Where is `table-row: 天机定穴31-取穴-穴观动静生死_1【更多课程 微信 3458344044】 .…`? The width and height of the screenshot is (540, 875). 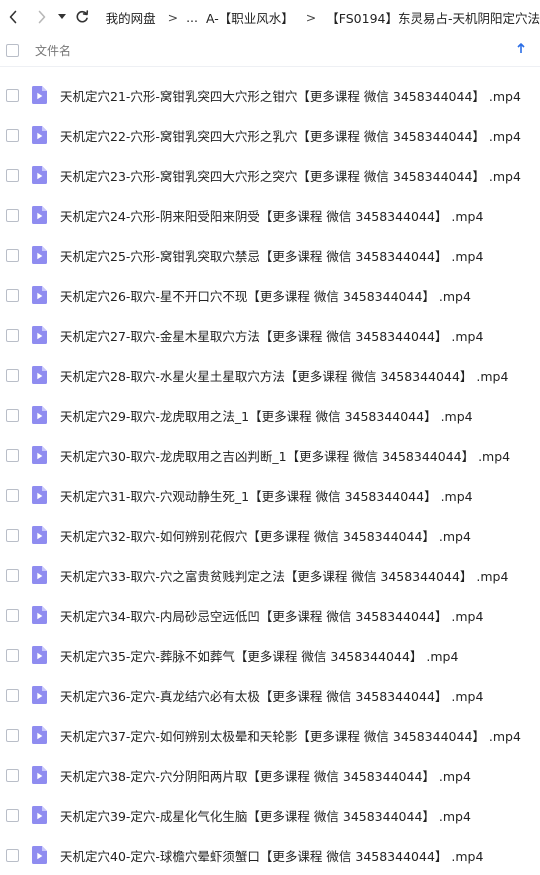 table-row: 天机定穴31-取穴-穴观动静生死_1【更多课程 微信 3458344044】 .… is located at coordinates (270, 495).